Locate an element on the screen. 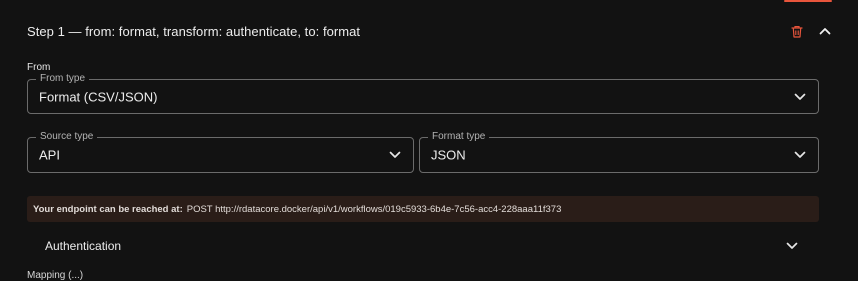 Image resolution: width=858 pixels, height=281 pixels. from-type-select: From type Format (CSV/JSON) is located at coordinates (423, 93).